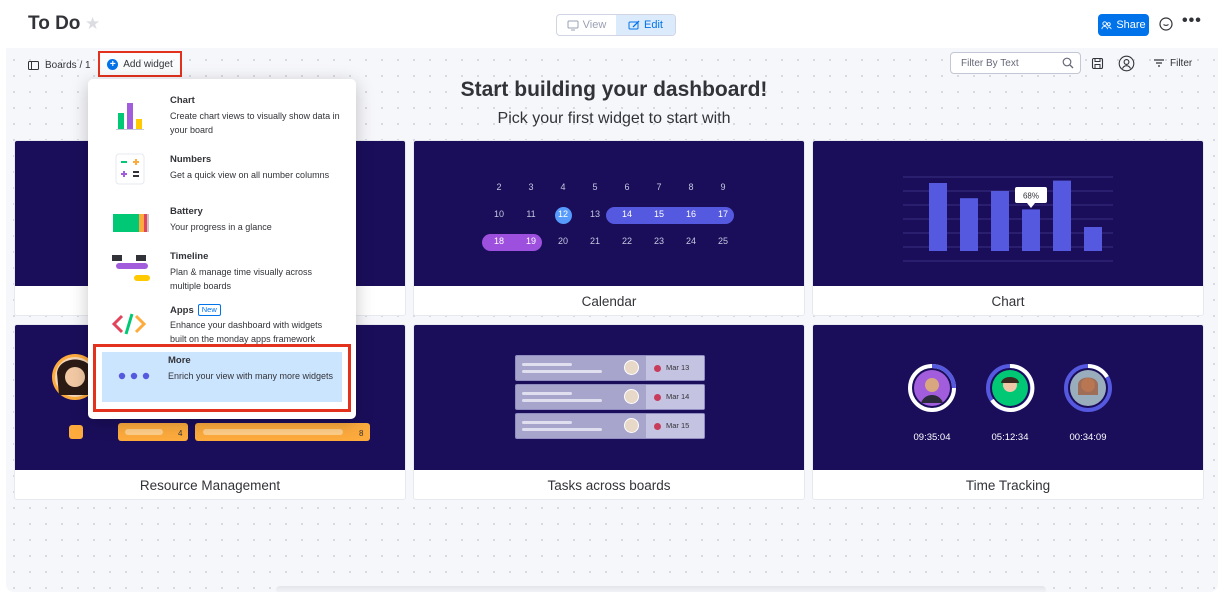 This screenshot has height=598, width=1222. I want to click on menu-item-title: Numbers, so click(191, 159).